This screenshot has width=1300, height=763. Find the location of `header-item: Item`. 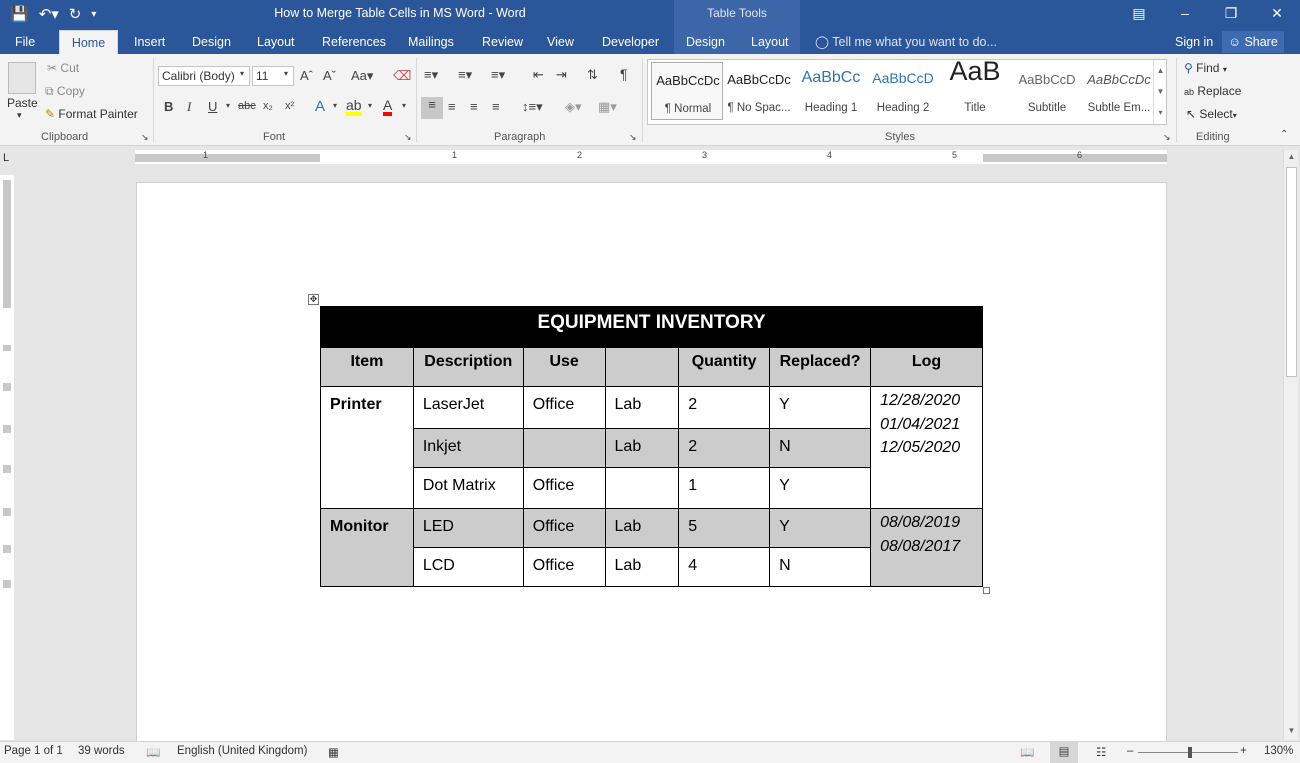

header-item: Item is located at coordinates (367, 367).